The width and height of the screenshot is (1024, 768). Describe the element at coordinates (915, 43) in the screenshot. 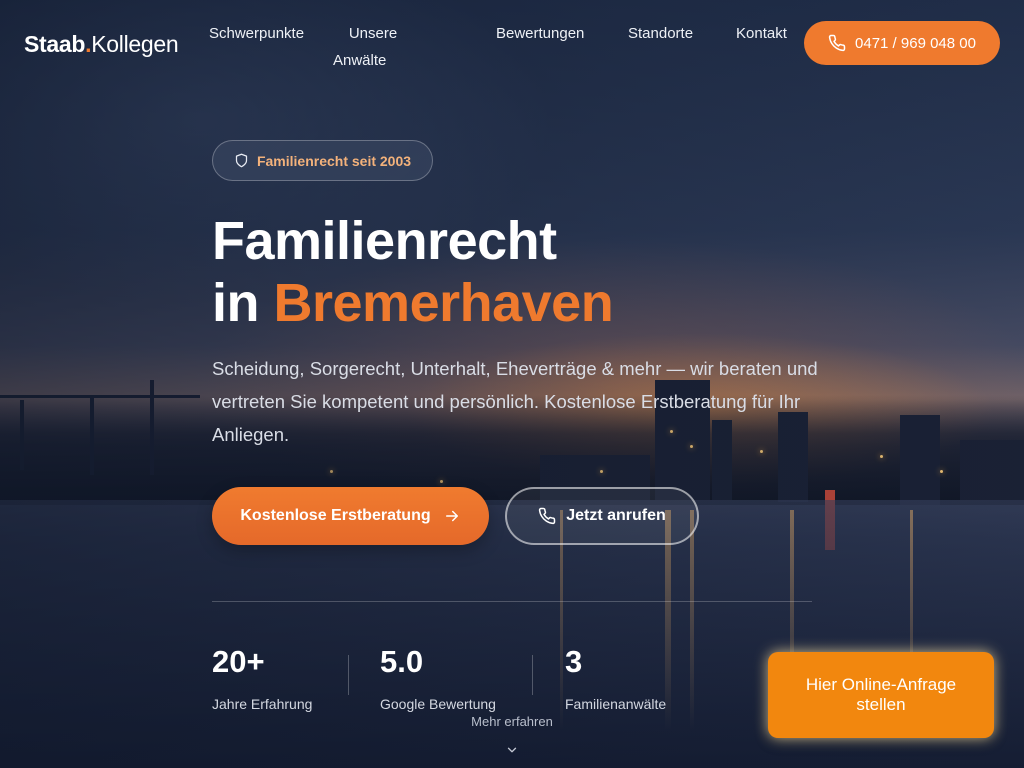

I see `header-phone-label: 0471 / 969 048 00` at that location.